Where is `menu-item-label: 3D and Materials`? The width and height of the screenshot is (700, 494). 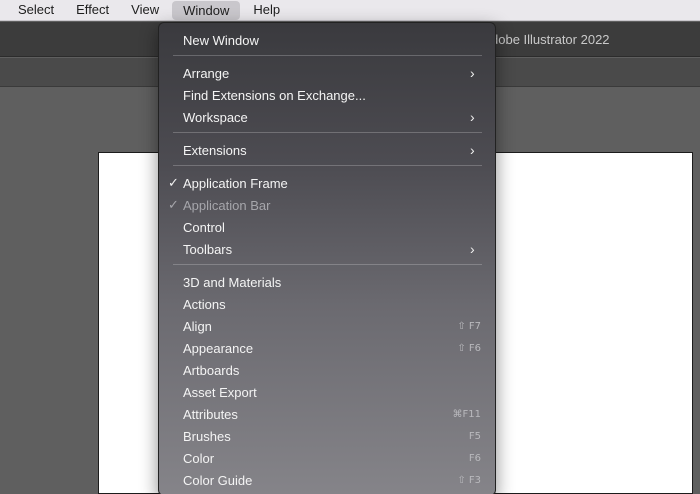
menu-item-label: 3D and Materials is located at coordinates (232, 282).